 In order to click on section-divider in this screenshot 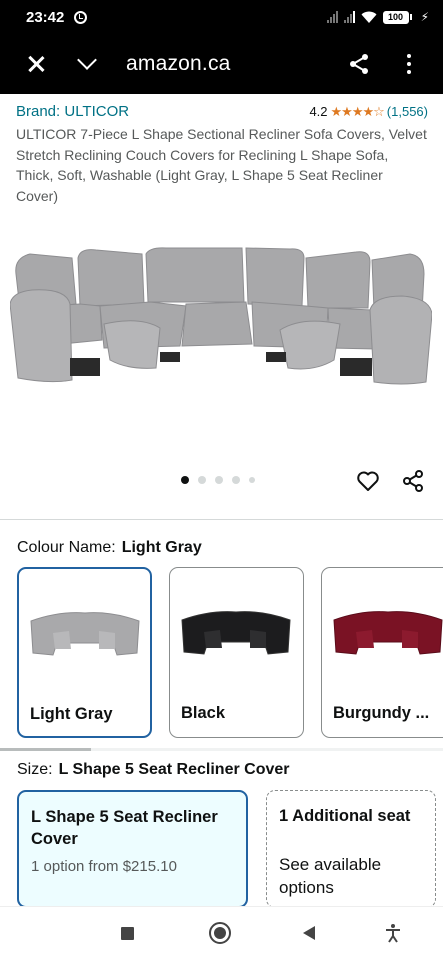, I will do `click(221, 519)`.